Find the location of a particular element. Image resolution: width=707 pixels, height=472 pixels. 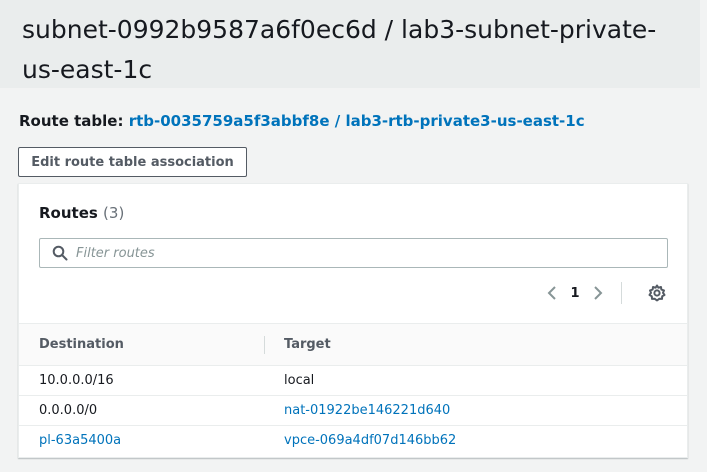

route-target-link: vpce-069a4df07d146bb62 is located at coordinates (370, 441).